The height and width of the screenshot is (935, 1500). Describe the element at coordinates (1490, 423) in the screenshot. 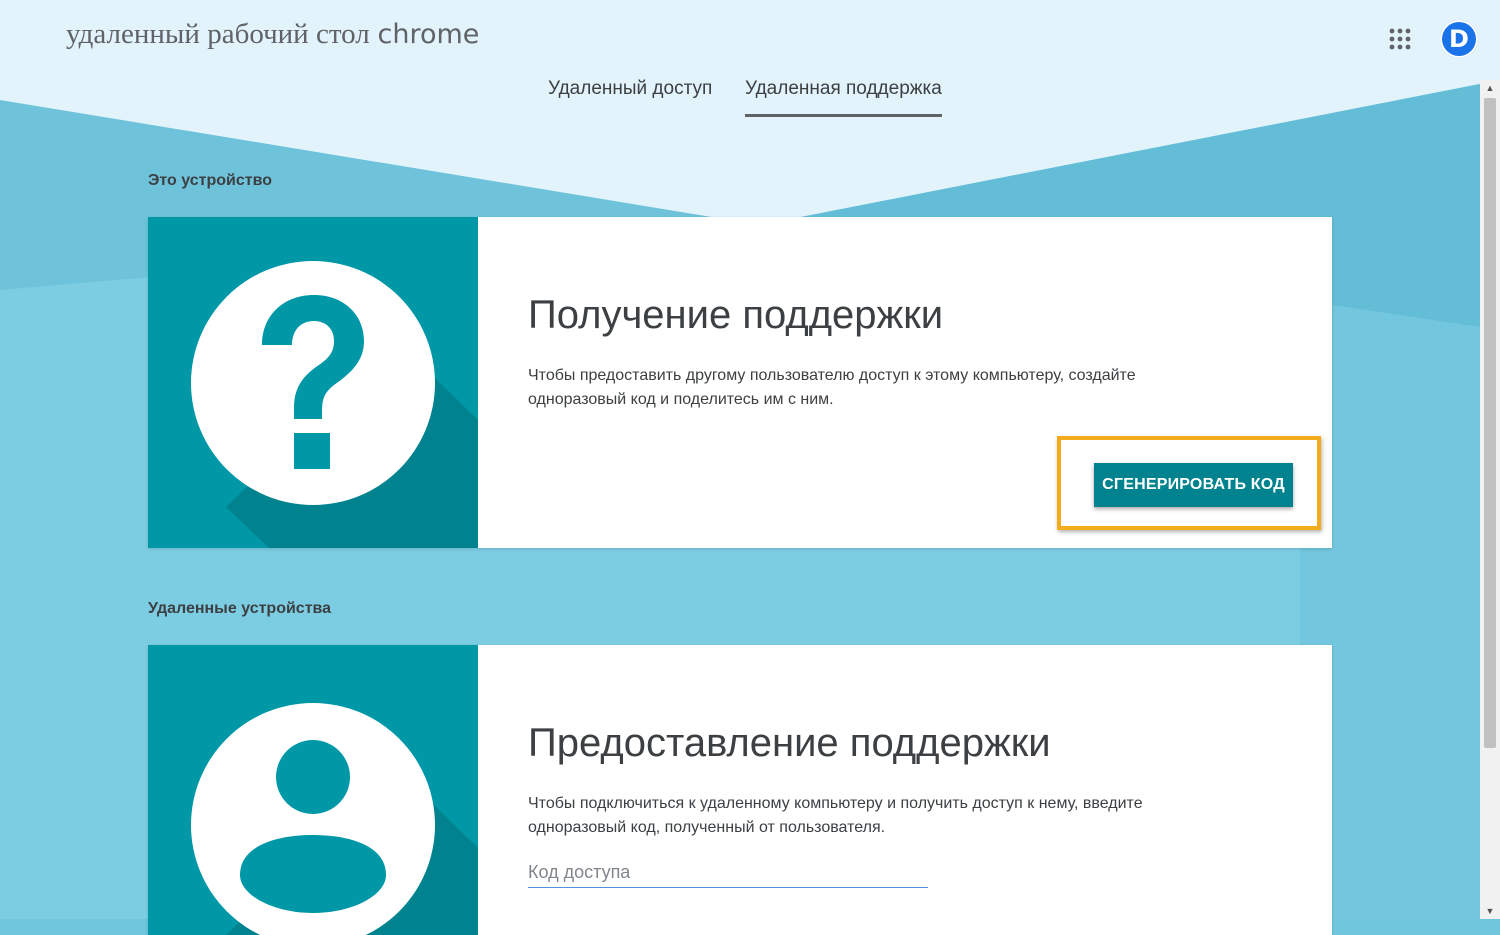

I see `scroll-thumb` at that location.